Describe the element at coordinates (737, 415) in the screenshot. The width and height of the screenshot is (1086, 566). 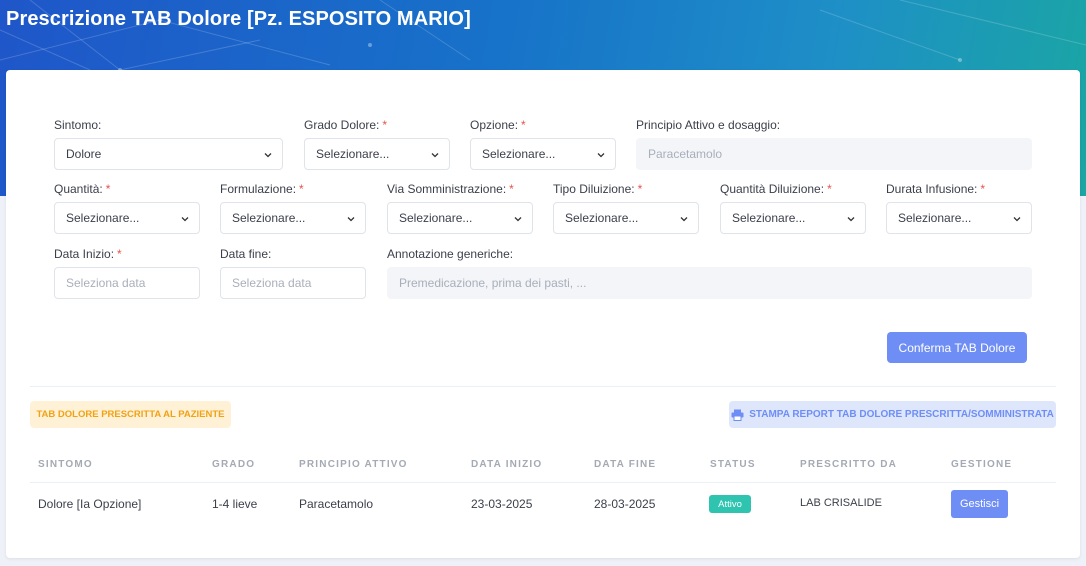
I see `printer-icon` at that location.